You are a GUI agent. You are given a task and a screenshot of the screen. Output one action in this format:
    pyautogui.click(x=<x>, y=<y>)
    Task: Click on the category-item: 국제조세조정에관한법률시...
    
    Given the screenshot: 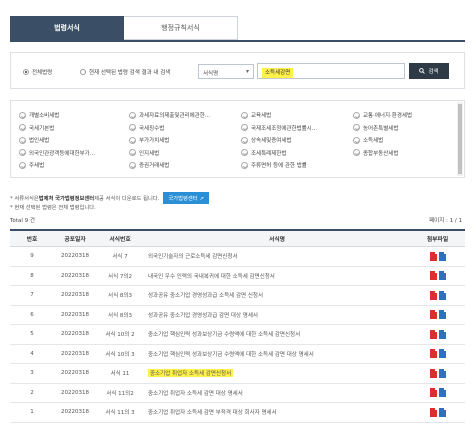 What is the action you would take?
    pyautogui.click(x=297, y=128)
    